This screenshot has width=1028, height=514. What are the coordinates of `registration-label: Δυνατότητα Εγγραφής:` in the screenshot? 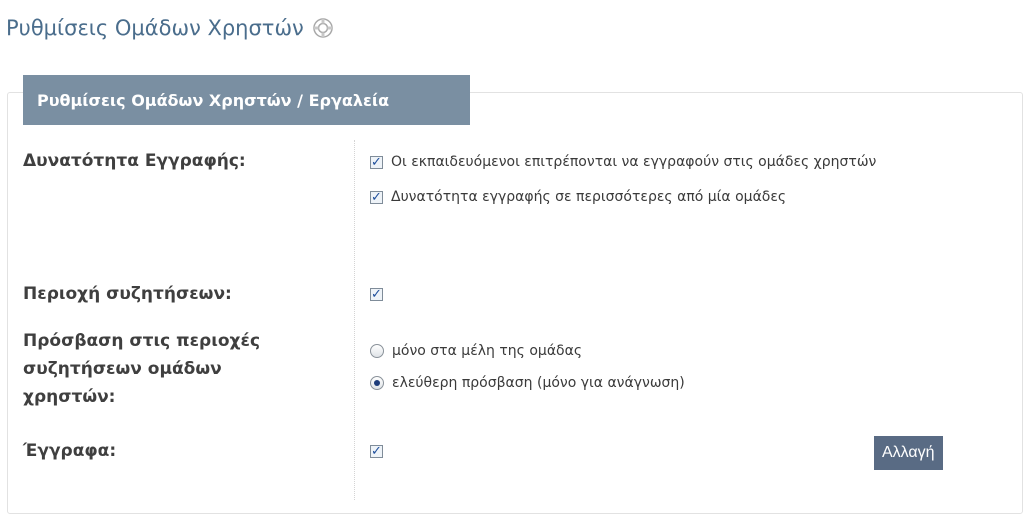 It's located at (134, 161).